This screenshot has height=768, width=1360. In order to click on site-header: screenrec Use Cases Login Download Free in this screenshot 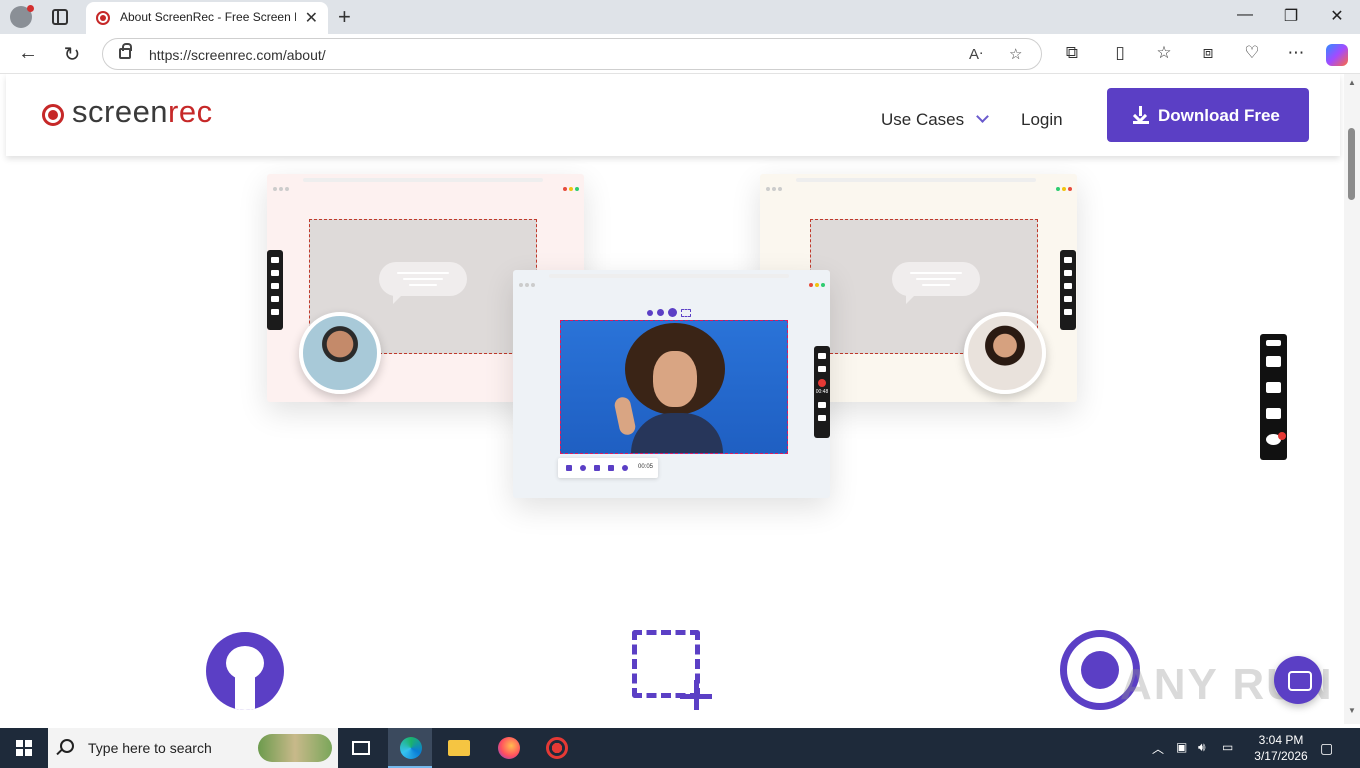, I will do `click(673, 115)`.